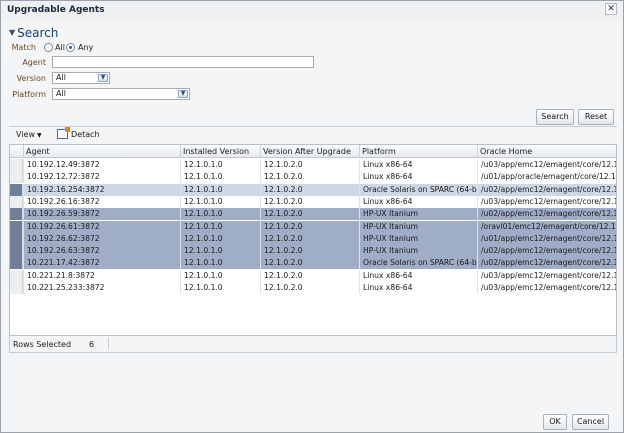 This screenshot has width=624, height=433. Describe the element at coordinates (546, 251) in the screenshot. I see `cell-oracle-home: /u02/app/emc12/emagent/core/12.1.0` at that location.